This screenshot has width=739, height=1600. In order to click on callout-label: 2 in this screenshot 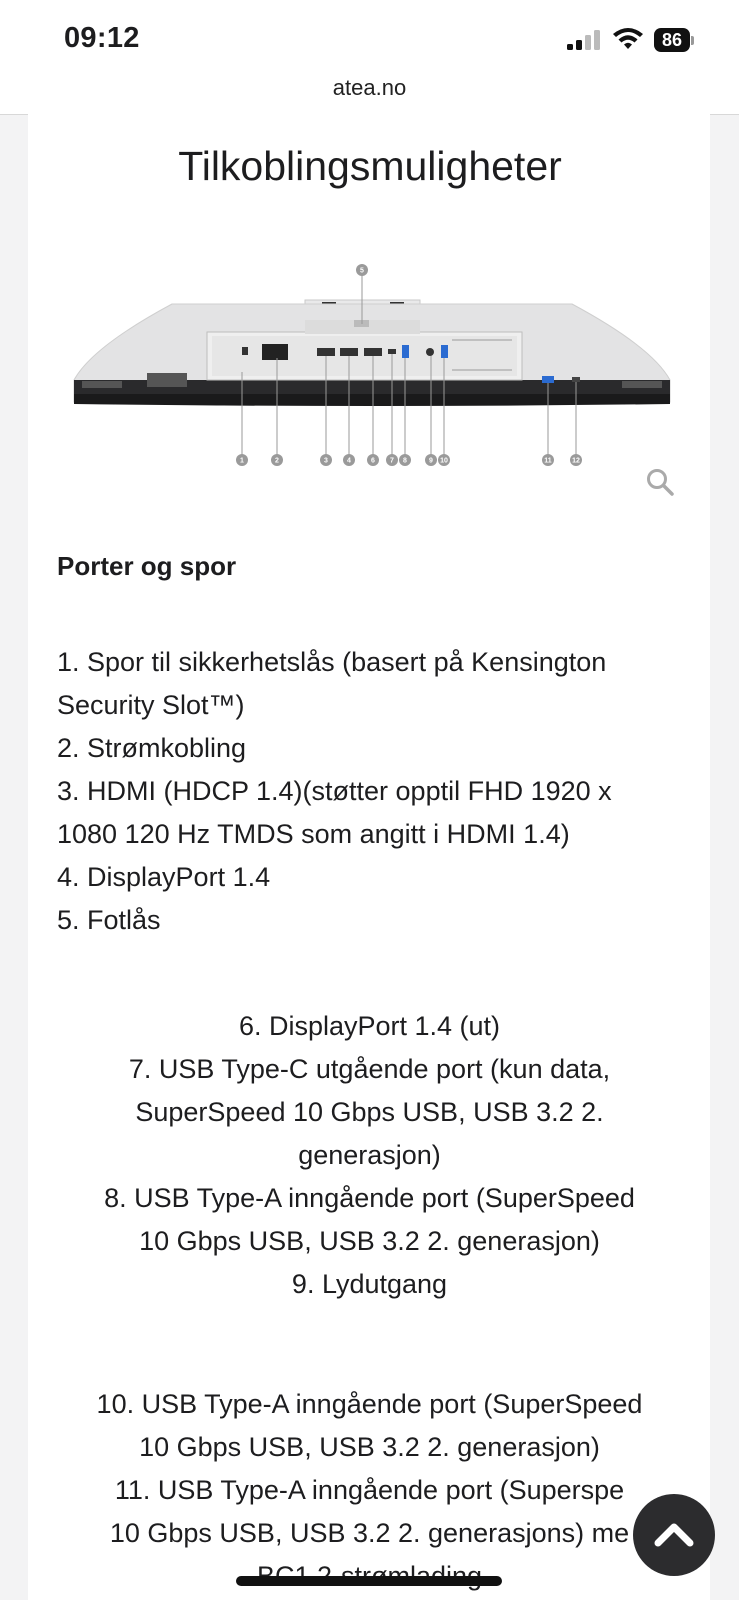, I will do `click(277, 461)`.